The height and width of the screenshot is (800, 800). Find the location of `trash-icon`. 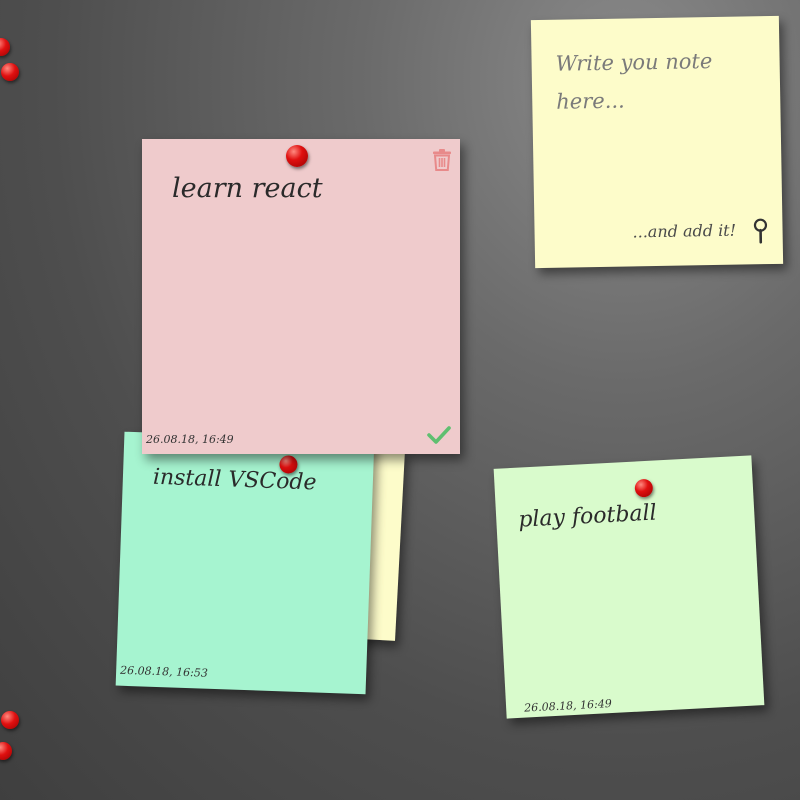

trash-icon is located at coordinates (442, 160).